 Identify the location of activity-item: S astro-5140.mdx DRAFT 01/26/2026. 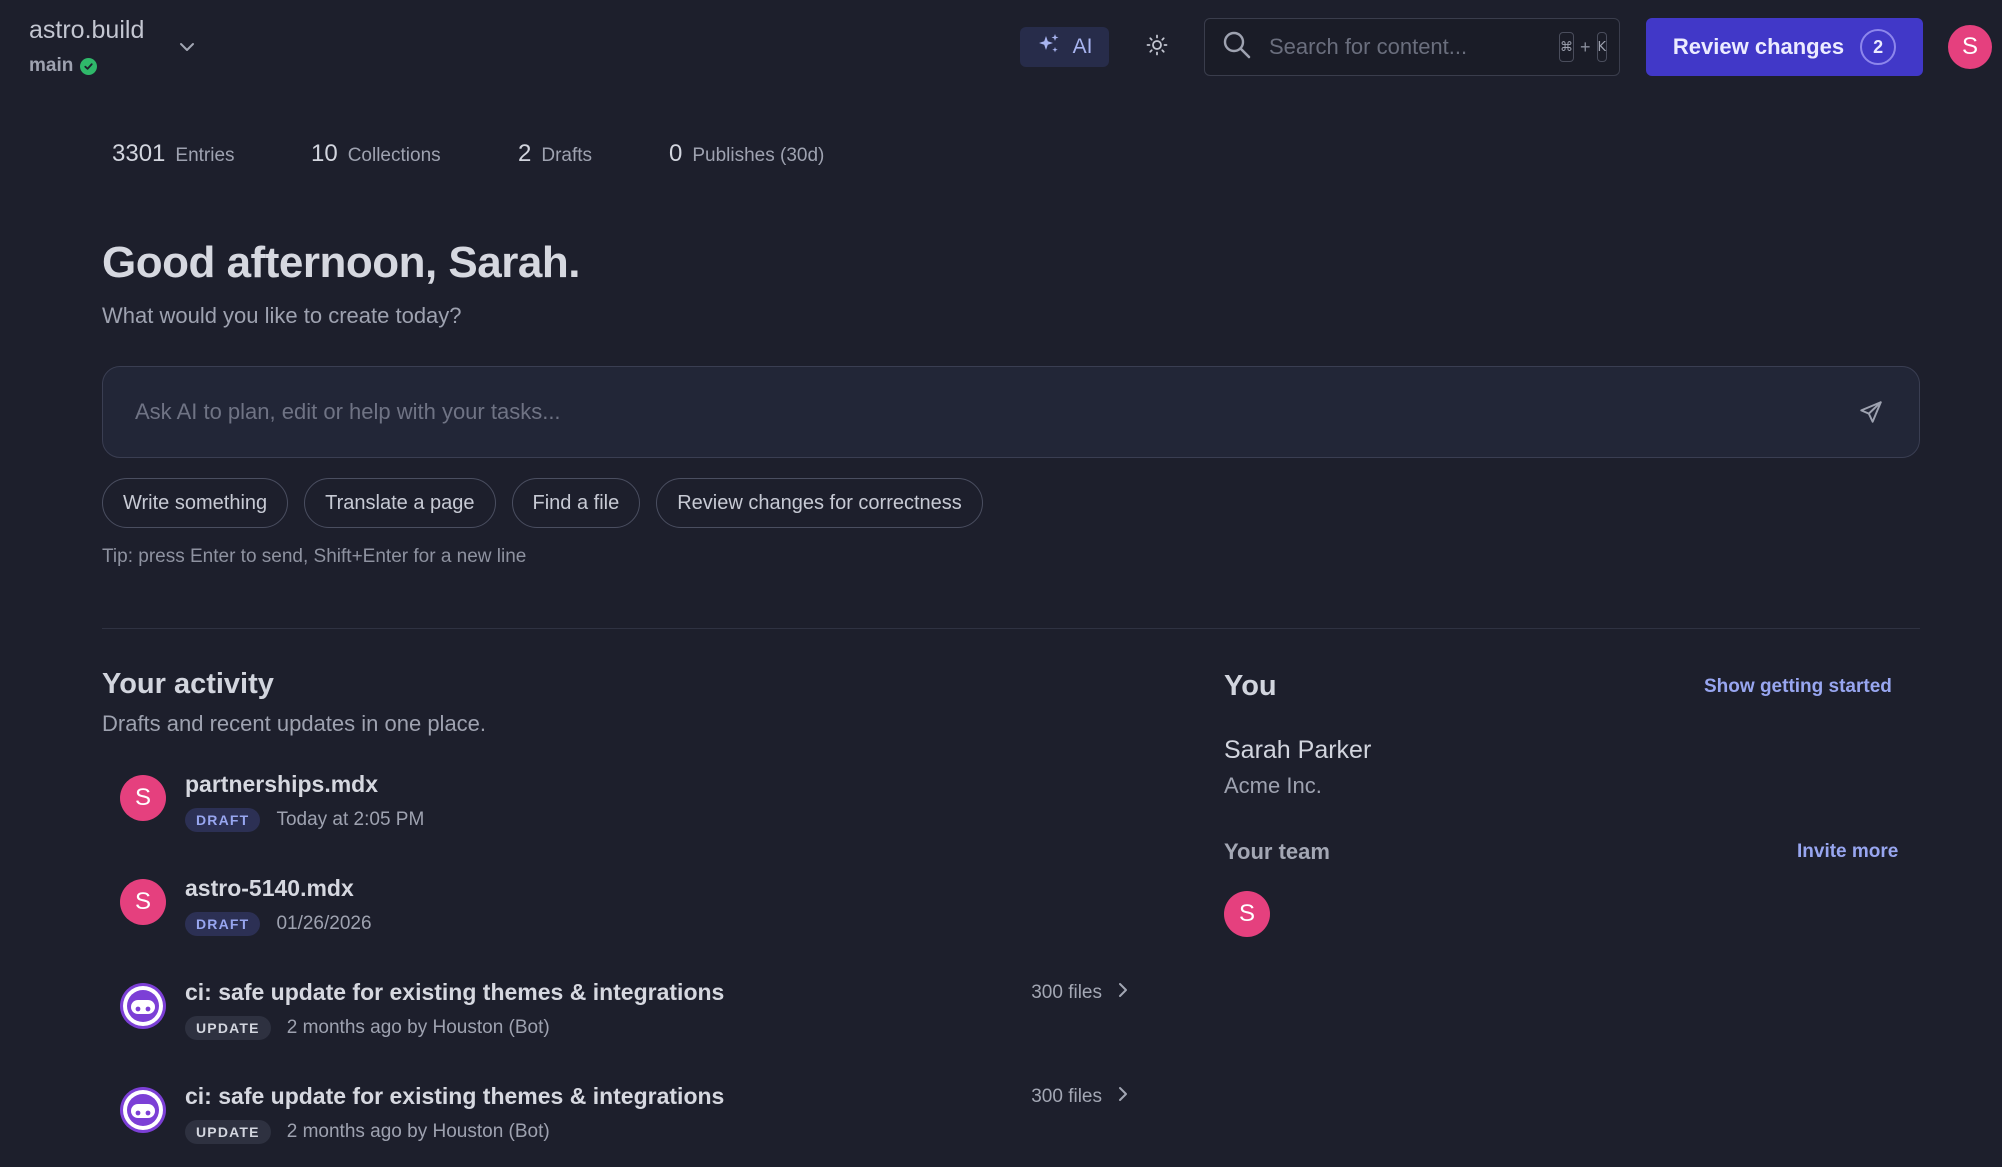
(625, 917).